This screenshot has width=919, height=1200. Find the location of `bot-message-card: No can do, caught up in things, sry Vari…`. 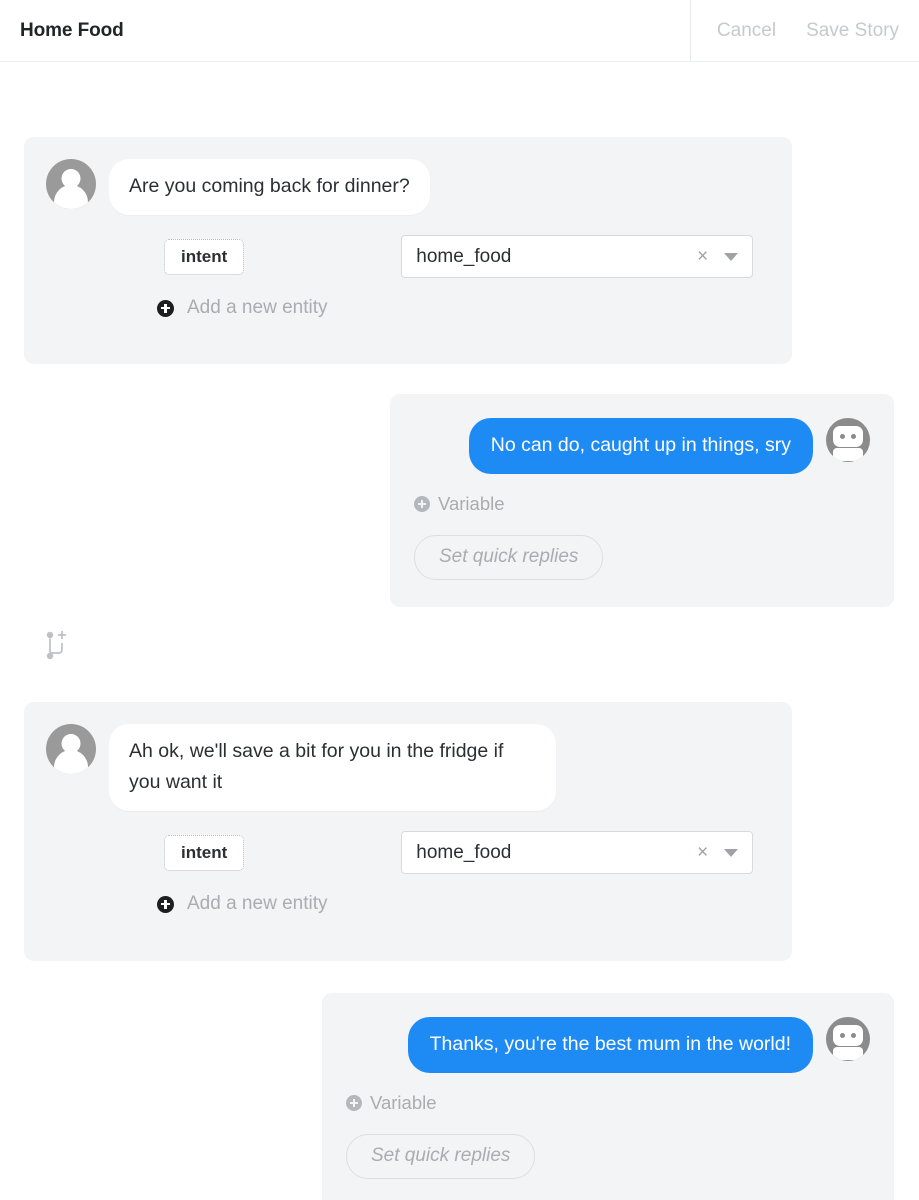

bot-message-card: No can do, caught up in things, sry Vari… is located at coordinates (642, 500).